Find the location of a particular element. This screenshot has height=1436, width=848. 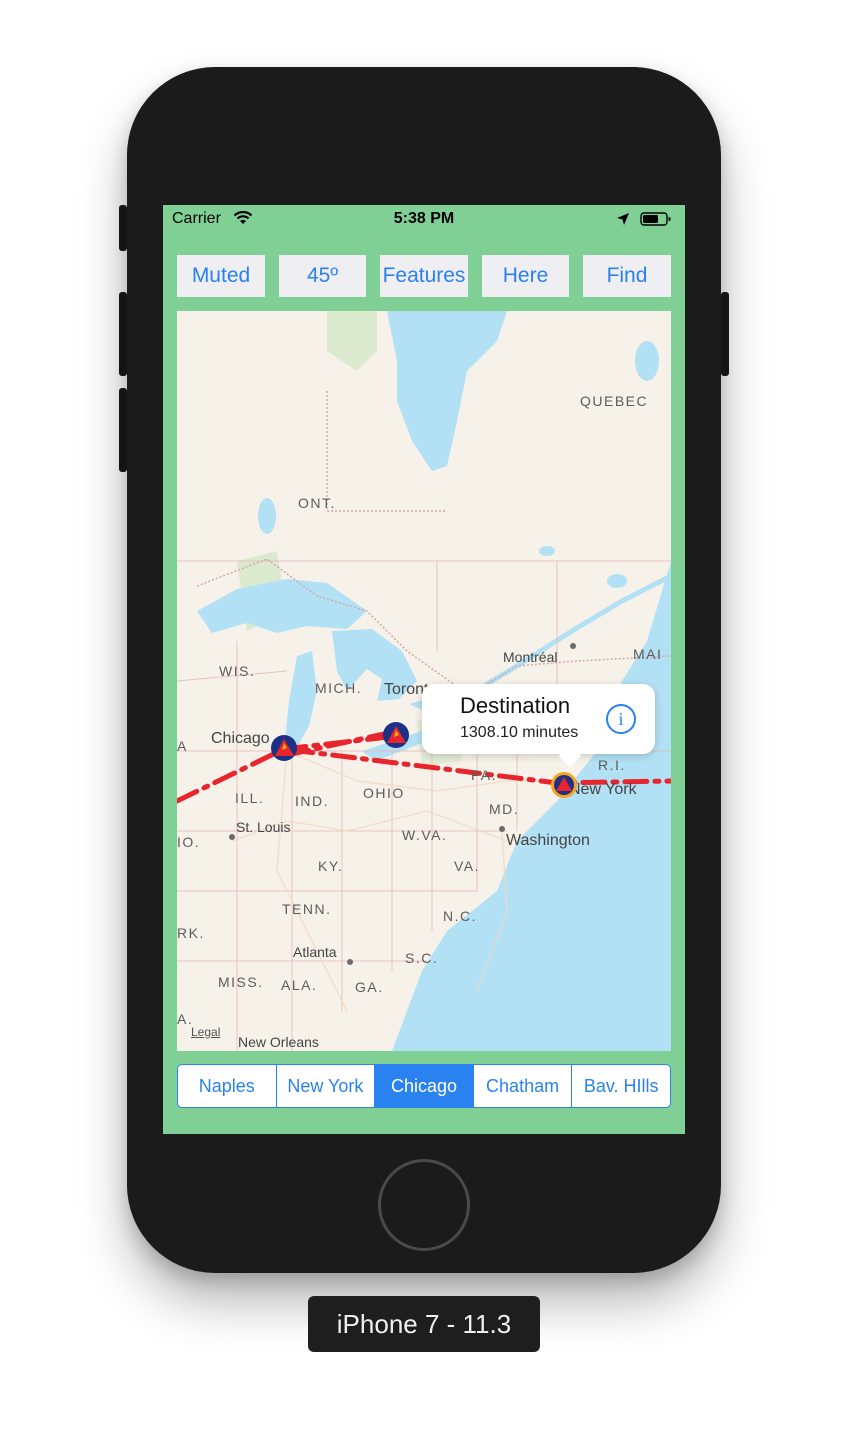

region-label: R.I. is located at coordinates (612, 765).